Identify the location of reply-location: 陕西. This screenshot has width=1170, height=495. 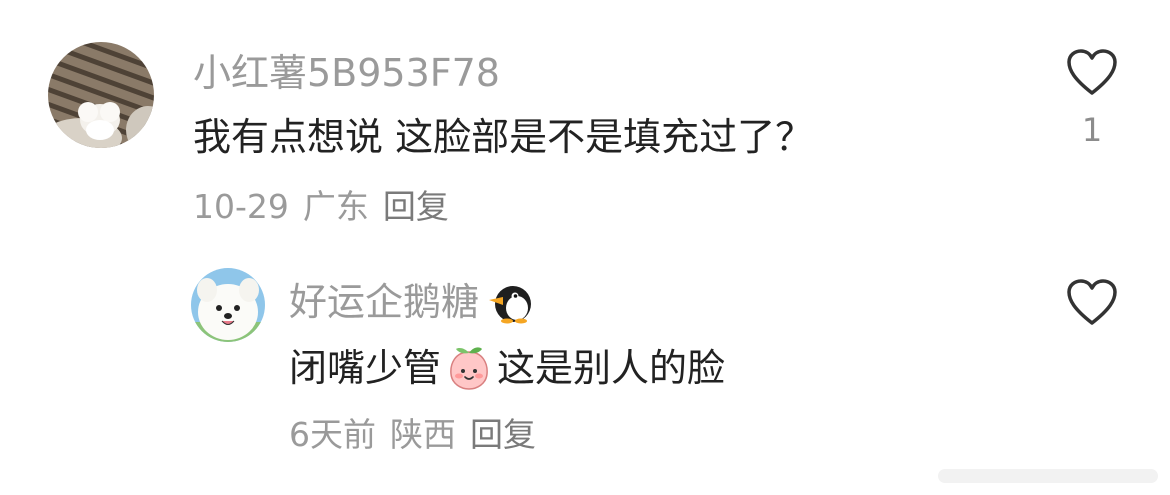
(423, 434).